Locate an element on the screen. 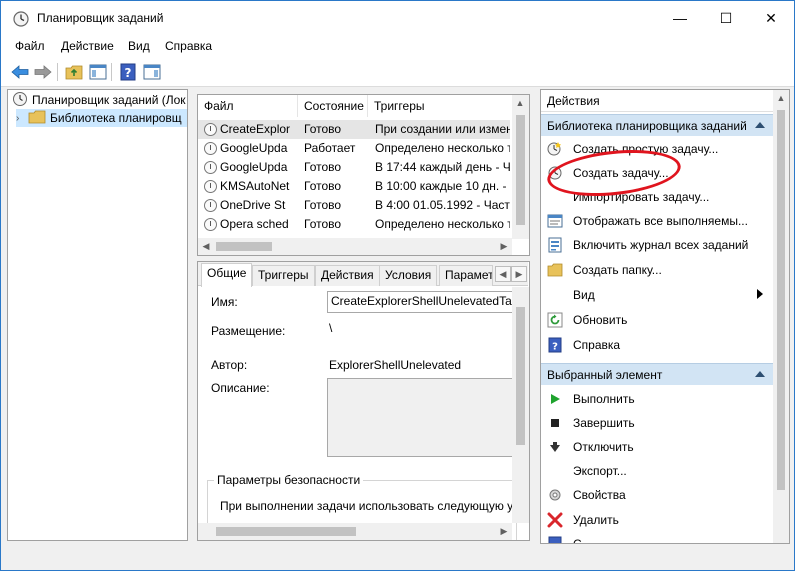 This screenshot has height=571, width=795. action-label: С is located at coordinates (577, 540).